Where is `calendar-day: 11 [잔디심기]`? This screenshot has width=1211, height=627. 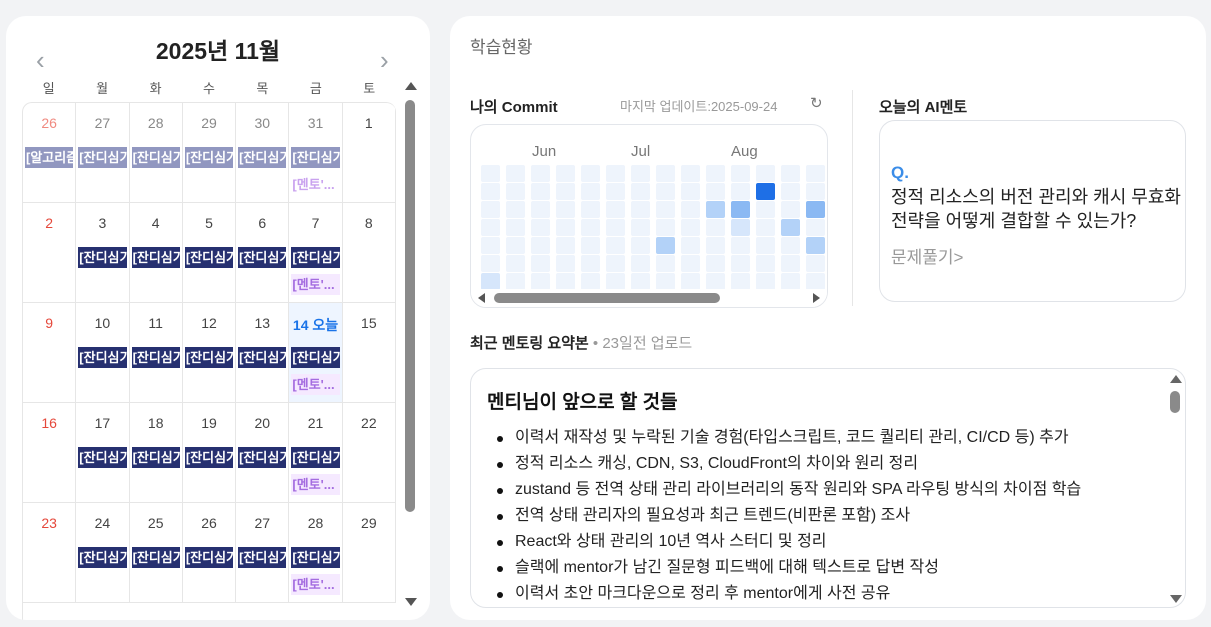
calendar-day: 11 [잔디심기] is located at coordinates (156, 353).